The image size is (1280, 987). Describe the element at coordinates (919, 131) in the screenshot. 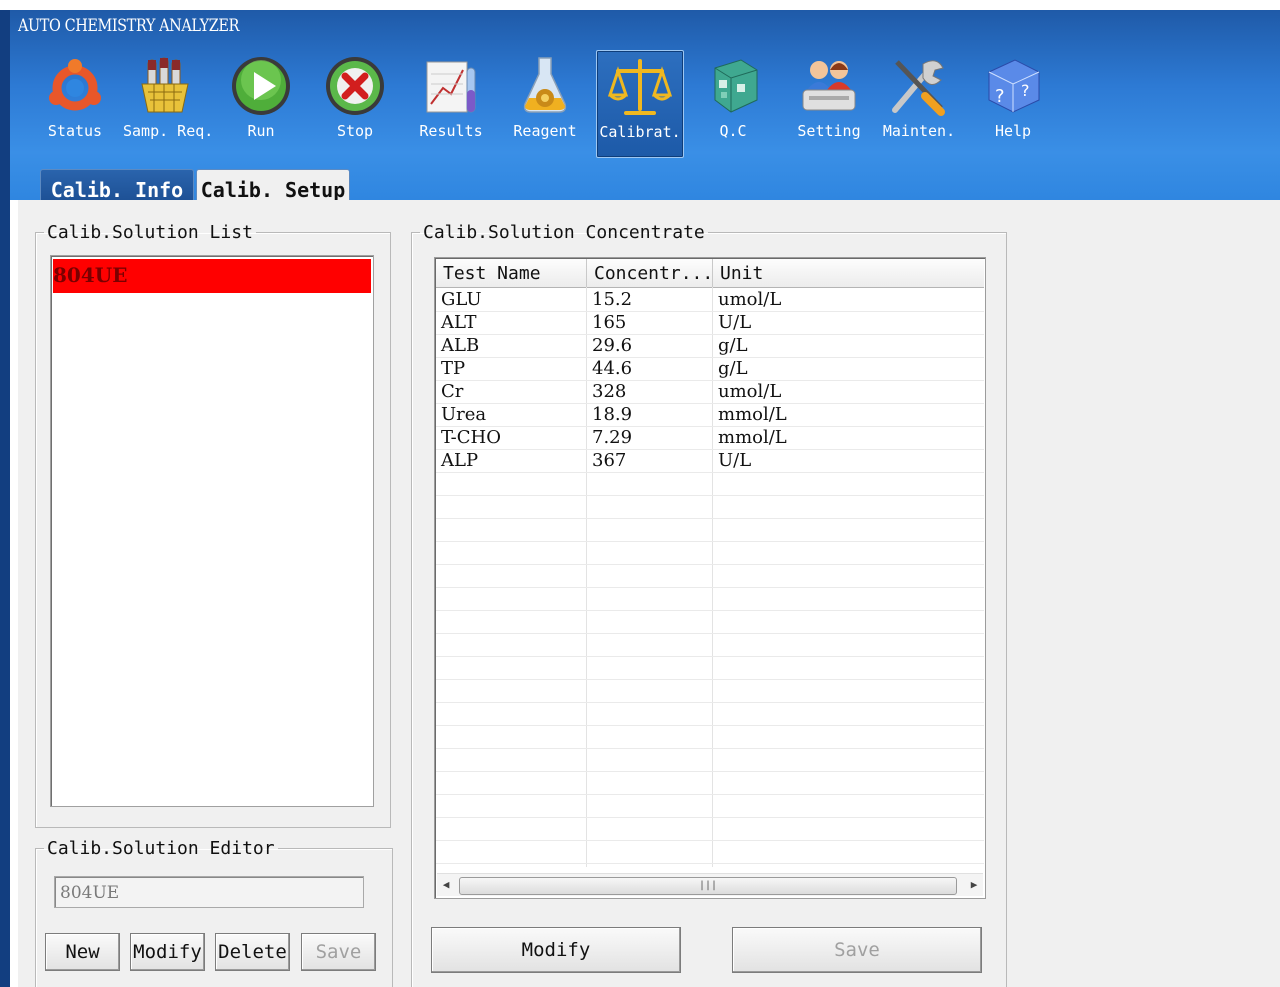

I see `toolbar-label: Mainten.` at that location.